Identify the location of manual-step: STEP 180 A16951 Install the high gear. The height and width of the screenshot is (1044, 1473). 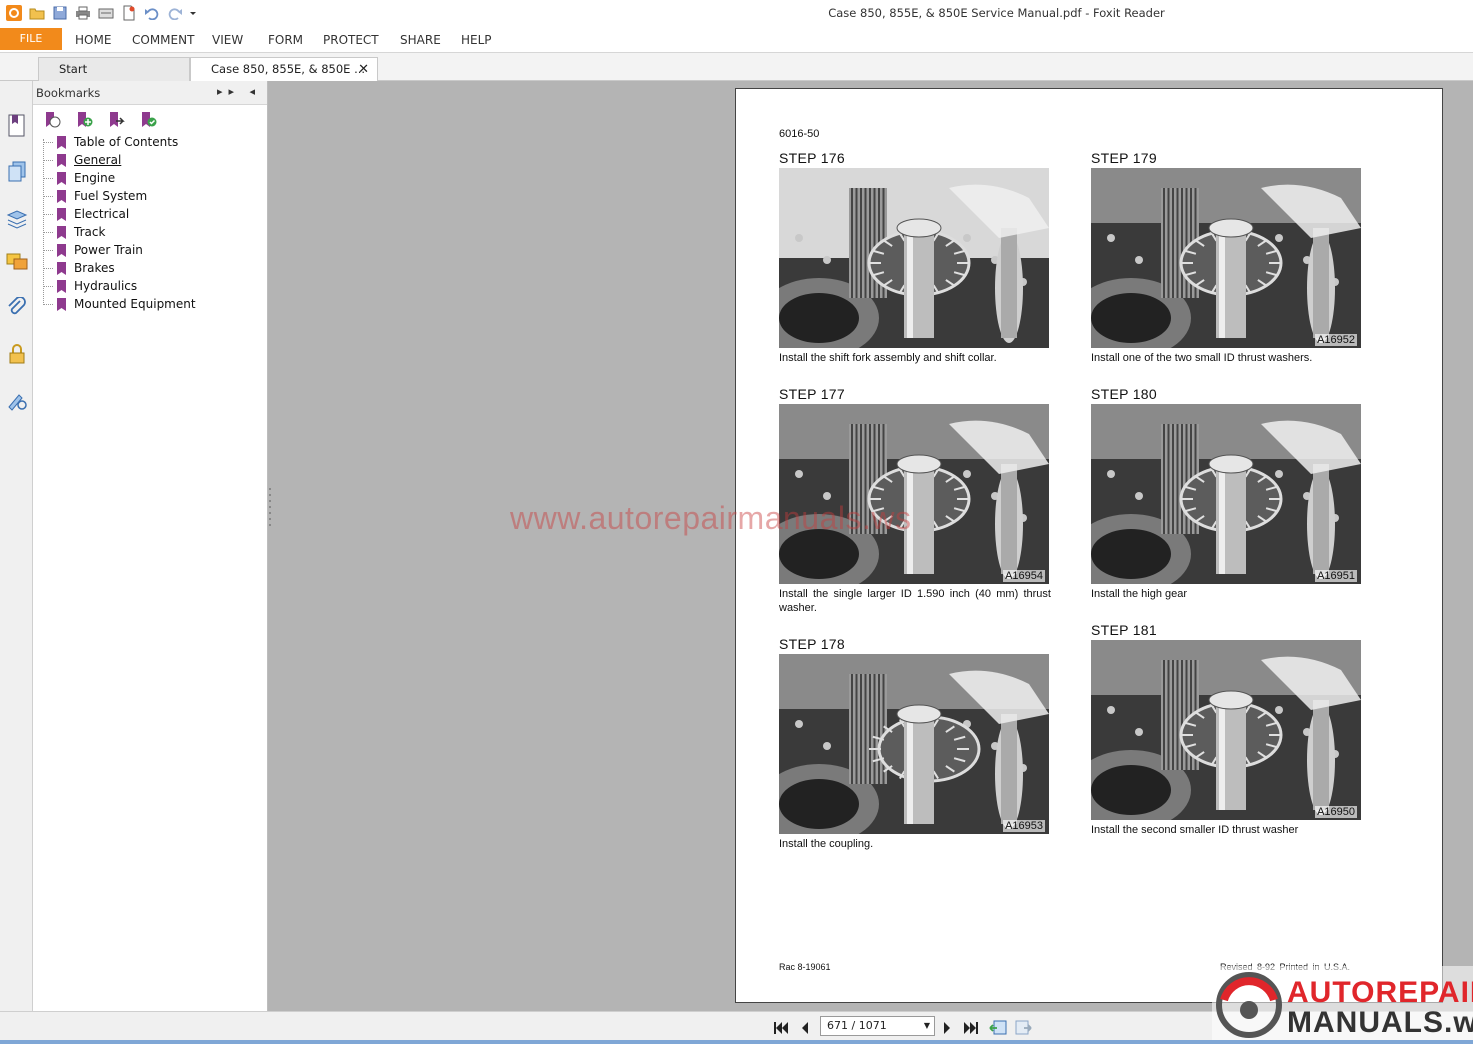
(1227, 493).